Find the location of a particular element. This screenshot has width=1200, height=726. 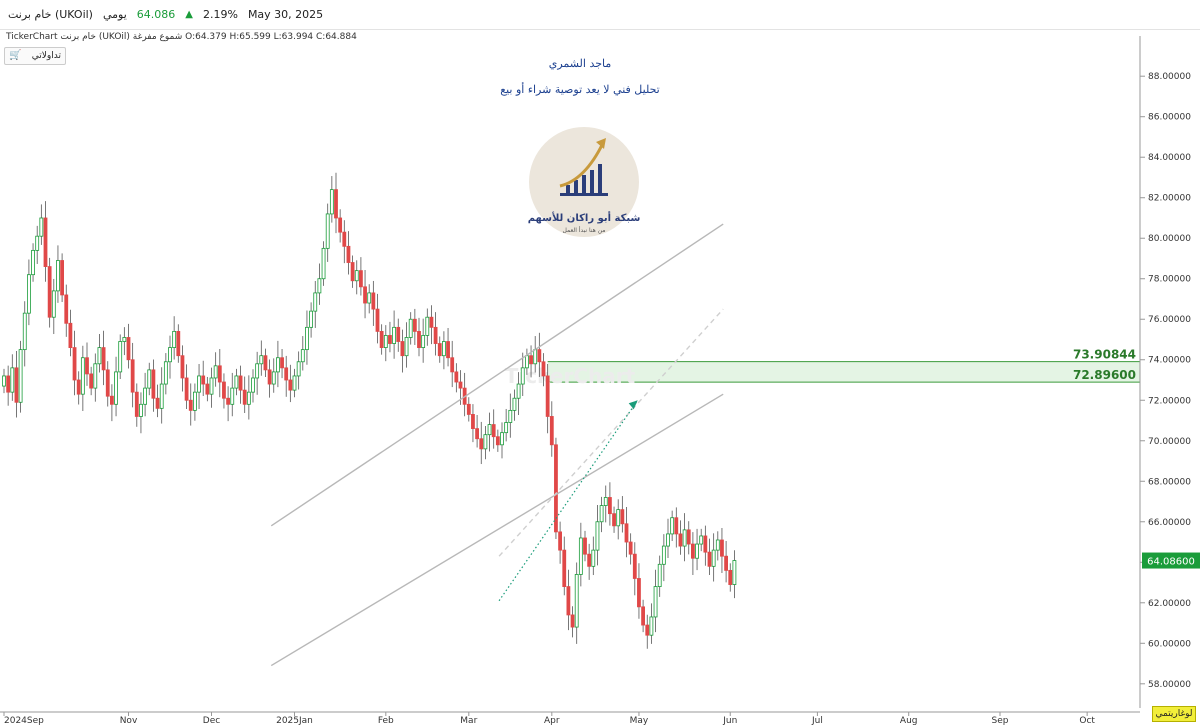

current-price-label: 64.08600 is located at coordinates (1171, 562).